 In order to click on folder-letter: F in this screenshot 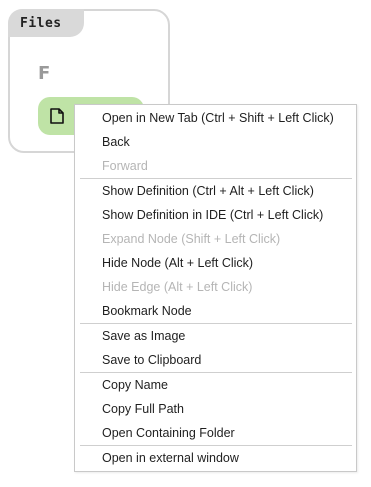, I will do `click(44, 73)`.